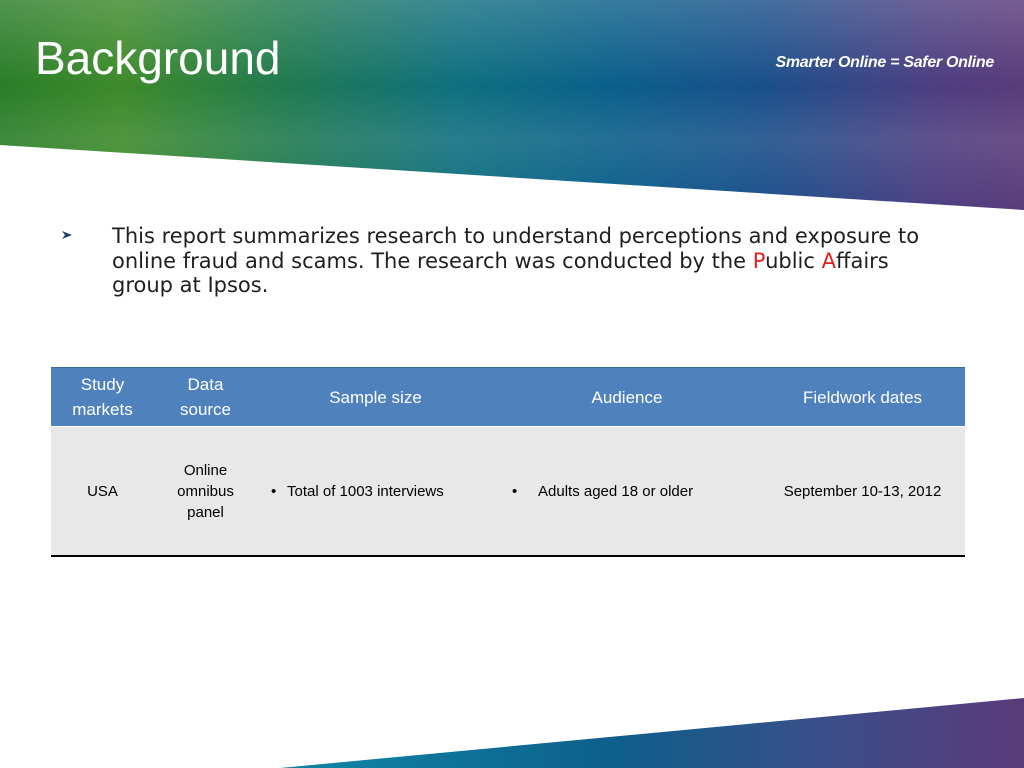 The width and height of the screenshot is (1024, 768). I want to click on bullet-text-part: ublic, so click(793, 260).